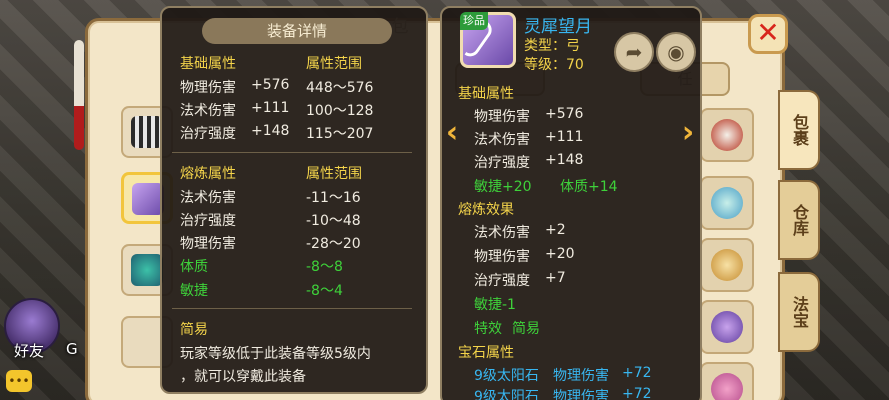 This screenshot has width=889, height=400. Describe the element at coordinates (486, 210) in the screenshot. I see `item-refine-header: 熔炼效果` at that location.